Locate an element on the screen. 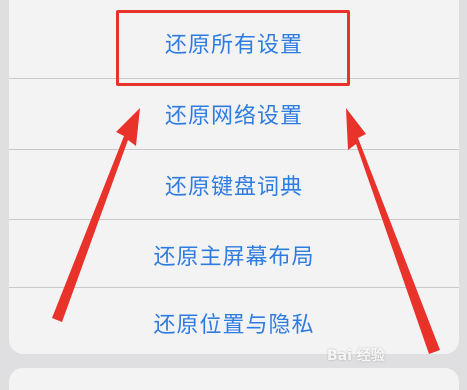 This screenshot has width=467, height=390. watermark: Bai 经验 is located at coordinates (356, 356).